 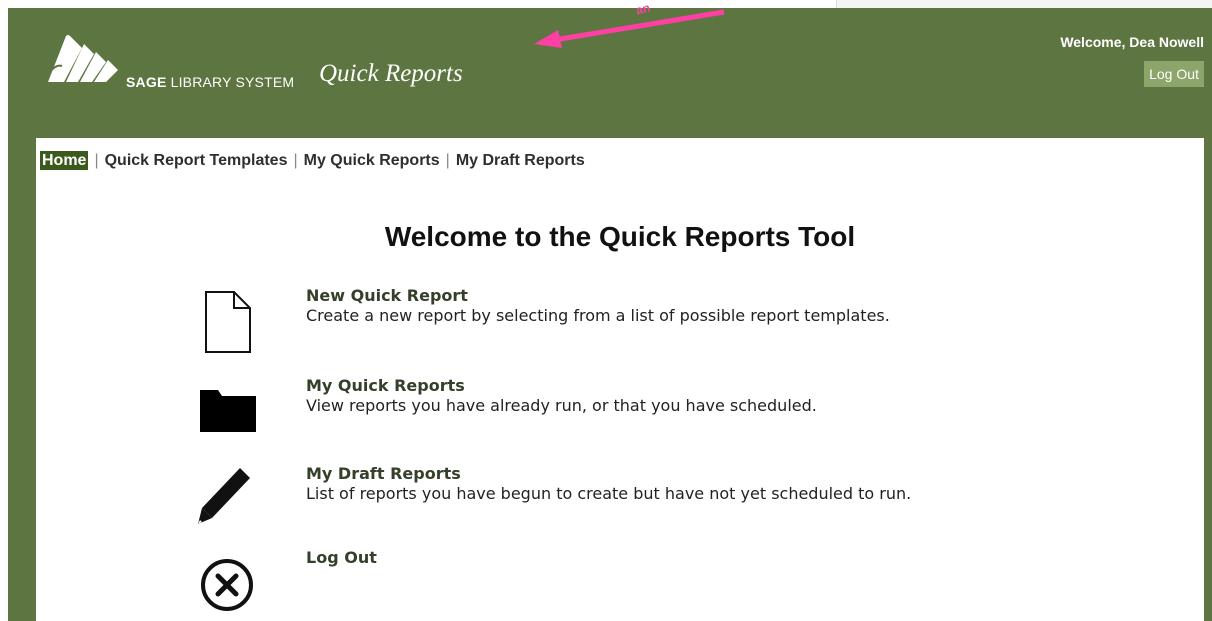 I want to click on pencil-icon, so click(x=224, y=496).